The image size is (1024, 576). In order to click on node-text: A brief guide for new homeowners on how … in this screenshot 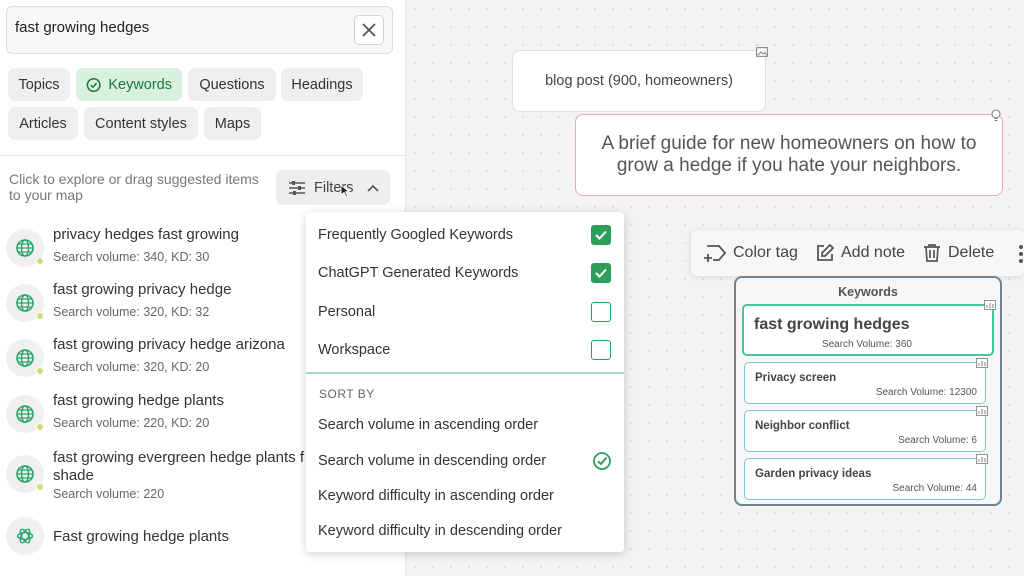, I will do `click(789, 154)`.